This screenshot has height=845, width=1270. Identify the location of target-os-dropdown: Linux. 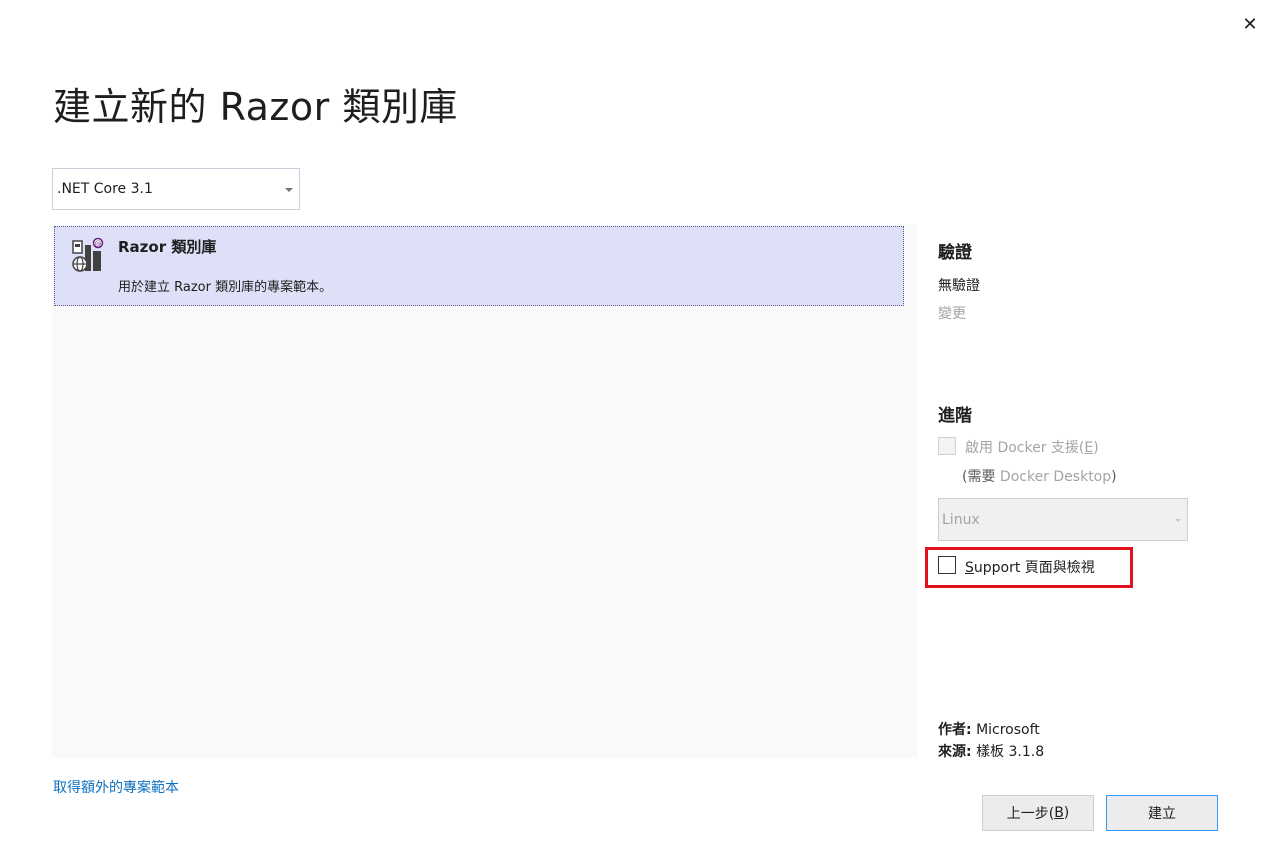
(1063, 519).